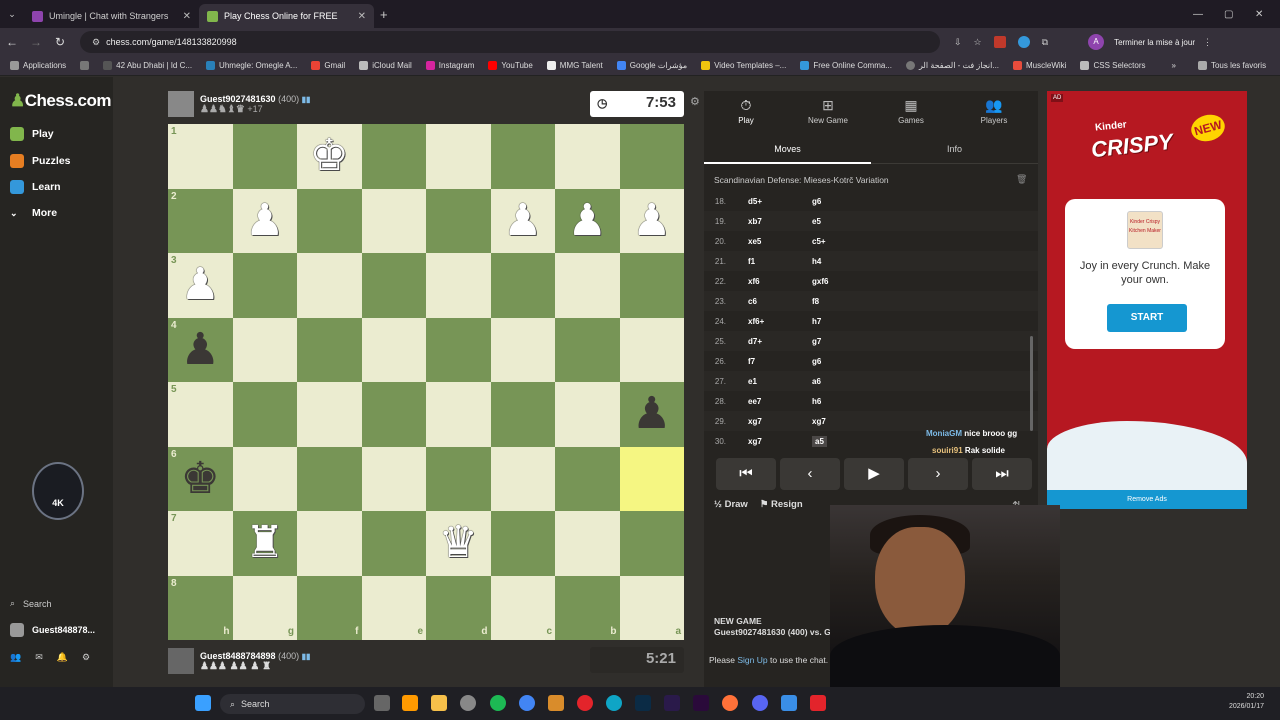 The image size is (1280, 720). Describe the element at coordinates (746, 111) in the screenshot. I see `tab-play: ⏱ Play` at that location.